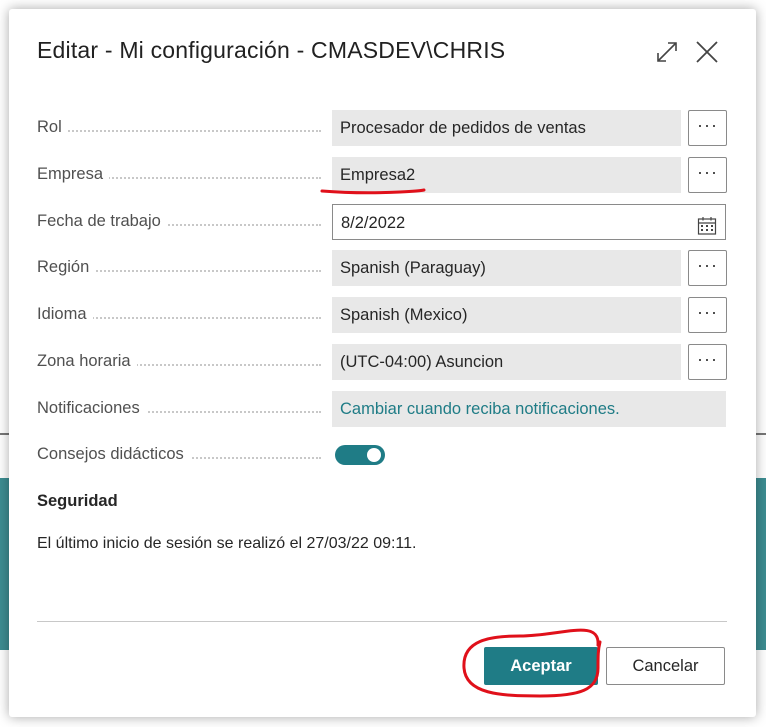  I want to click on zona-row: Zona horaria (UTC-04:00) Asuncion ···, so click(382, 362).